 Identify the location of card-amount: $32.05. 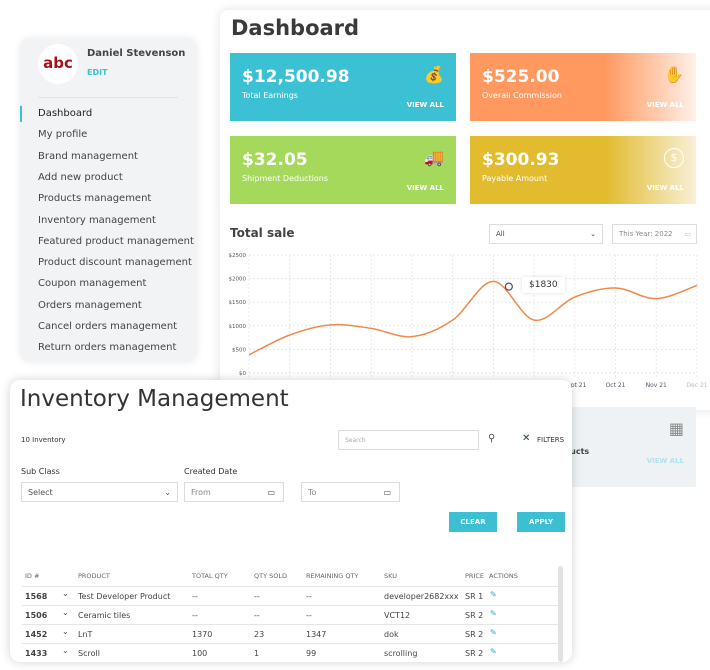
(275, 160).